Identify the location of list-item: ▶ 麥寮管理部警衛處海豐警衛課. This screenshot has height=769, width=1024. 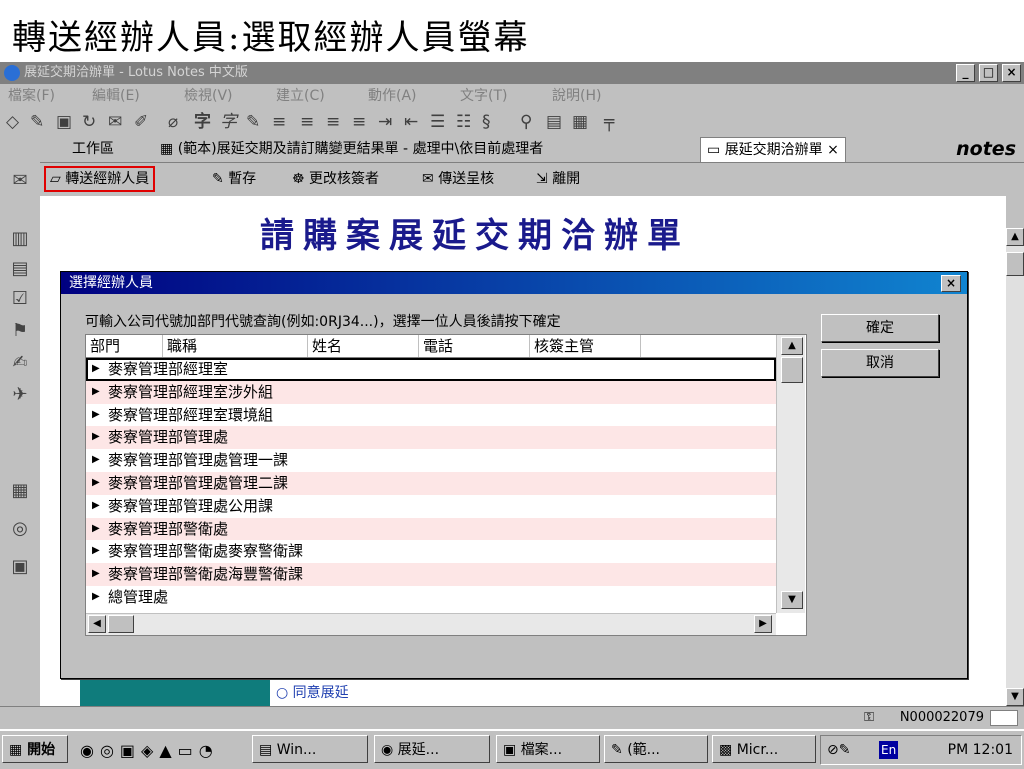
(431, 574).